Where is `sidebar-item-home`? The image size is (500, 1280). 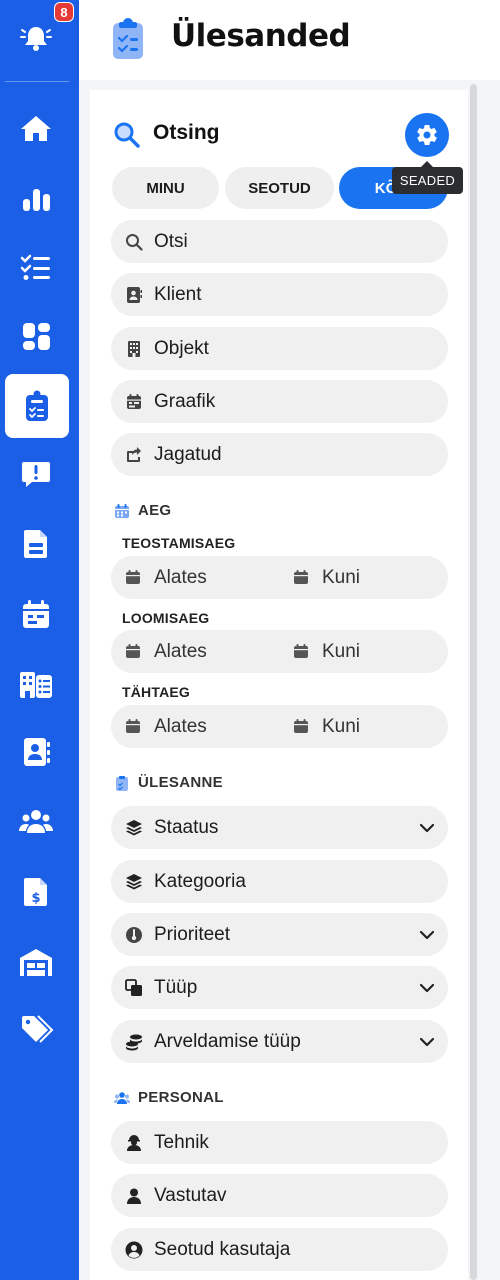 sidebar-item-home is located at coordinates (36, 129).